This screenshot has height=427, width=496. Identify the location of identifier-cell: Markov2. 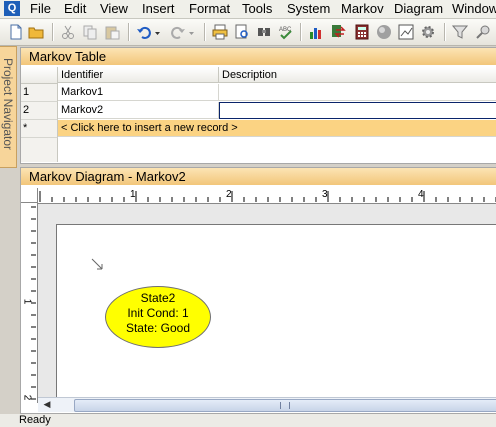
(138, 110).